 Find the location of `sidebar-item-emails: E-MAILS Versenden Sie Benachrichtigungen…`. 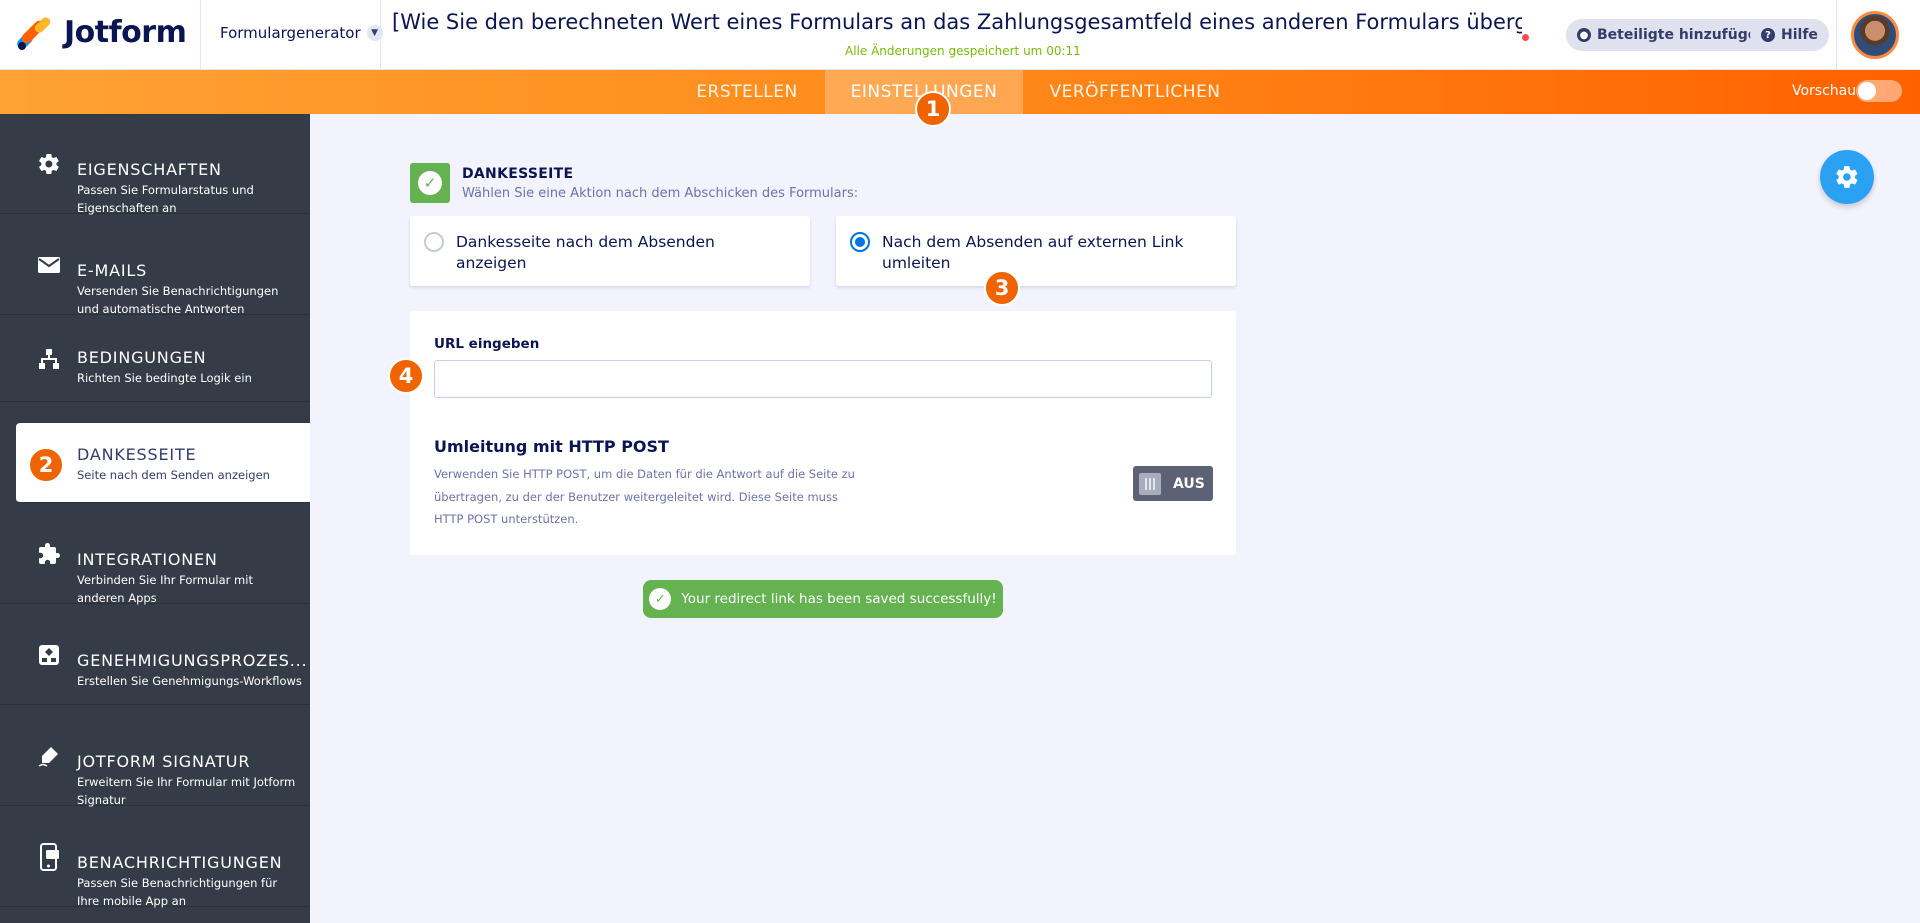

sidebar-item-emails: E-MAILS Versenden Sie Benachrichtigungen… is located at coordinates (155, 265).